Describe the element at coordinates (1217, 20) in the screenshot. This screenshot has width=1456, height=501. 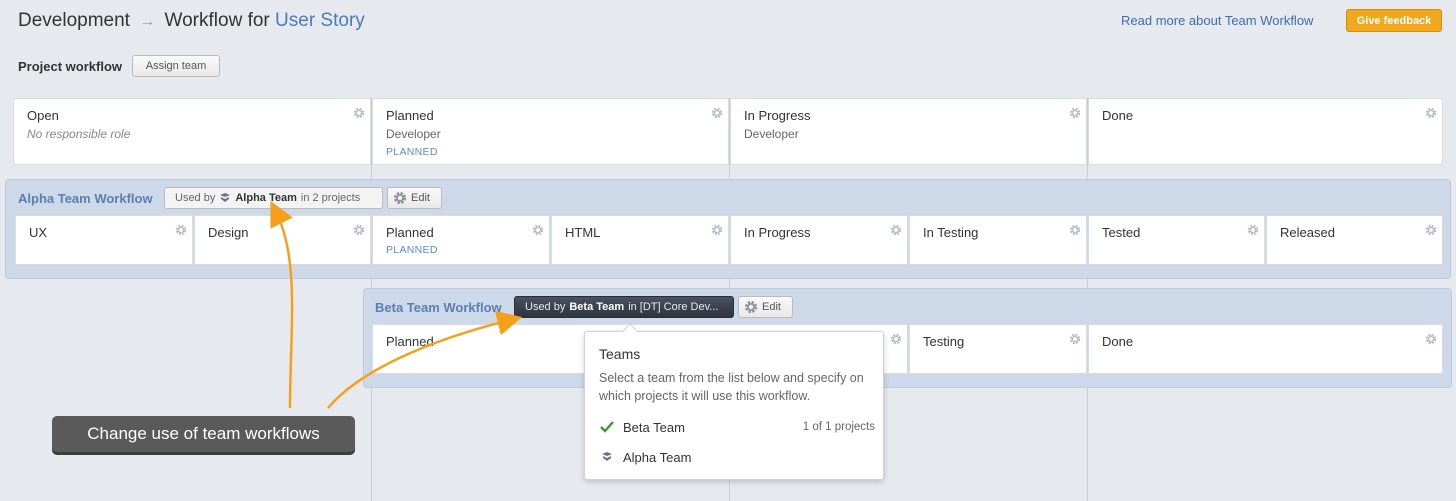
I see `read-more-link: Read more about Team Workflow` at that location.